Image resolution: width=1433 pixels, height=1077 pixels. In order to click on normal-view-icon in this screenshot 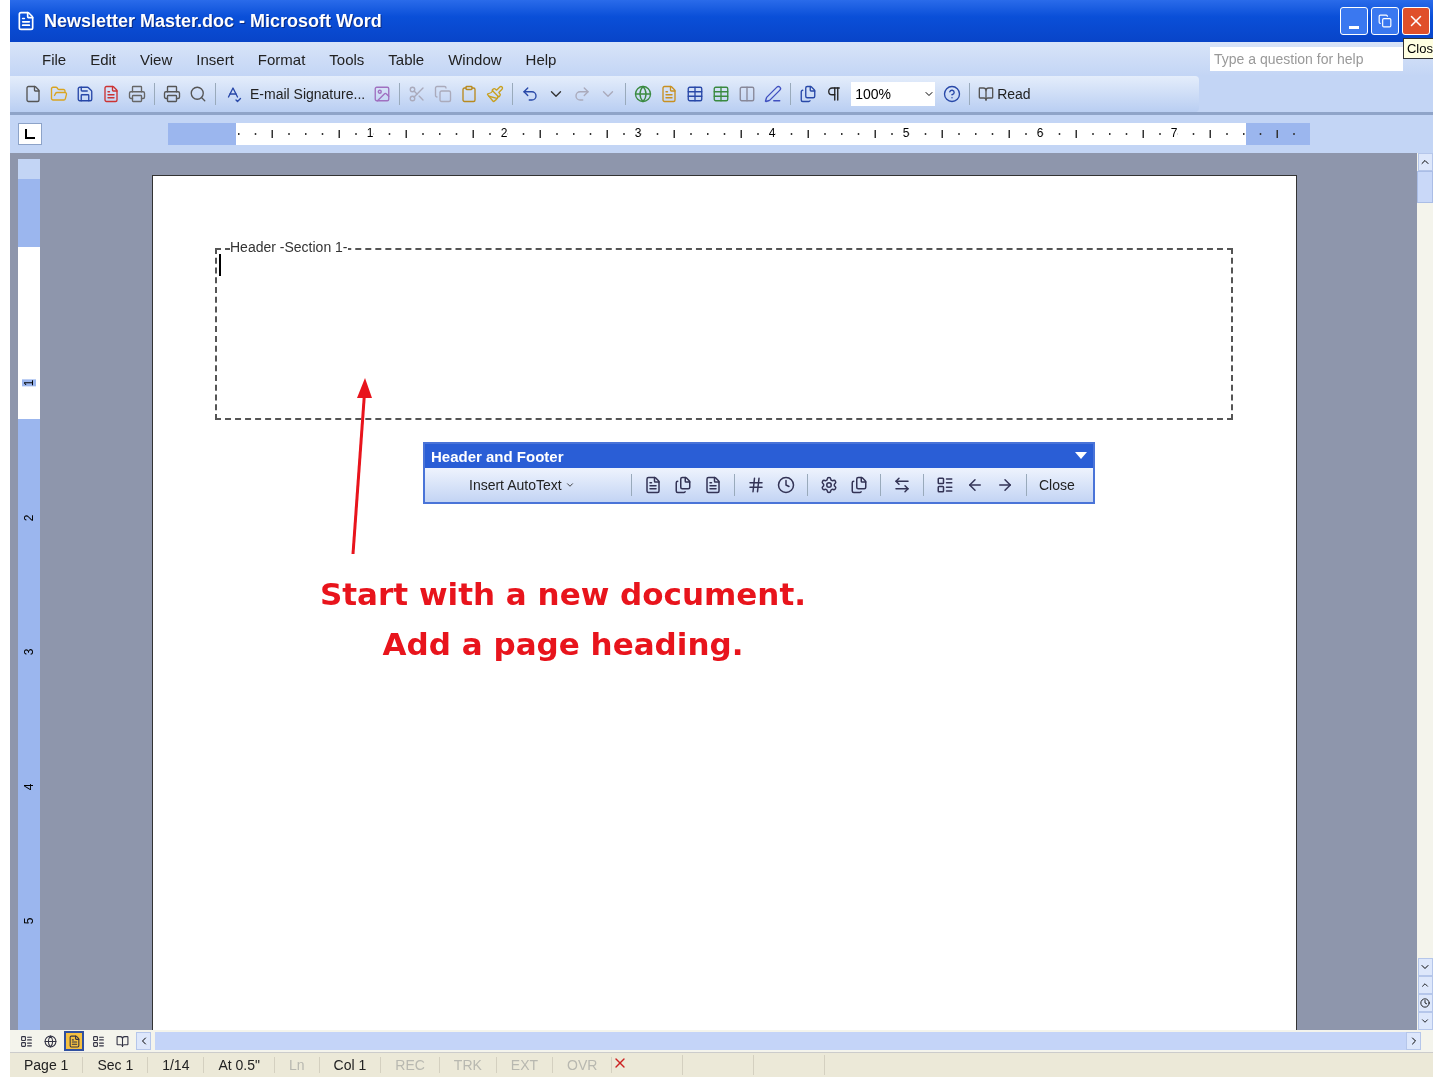, I will do `click(26, 1041)`.